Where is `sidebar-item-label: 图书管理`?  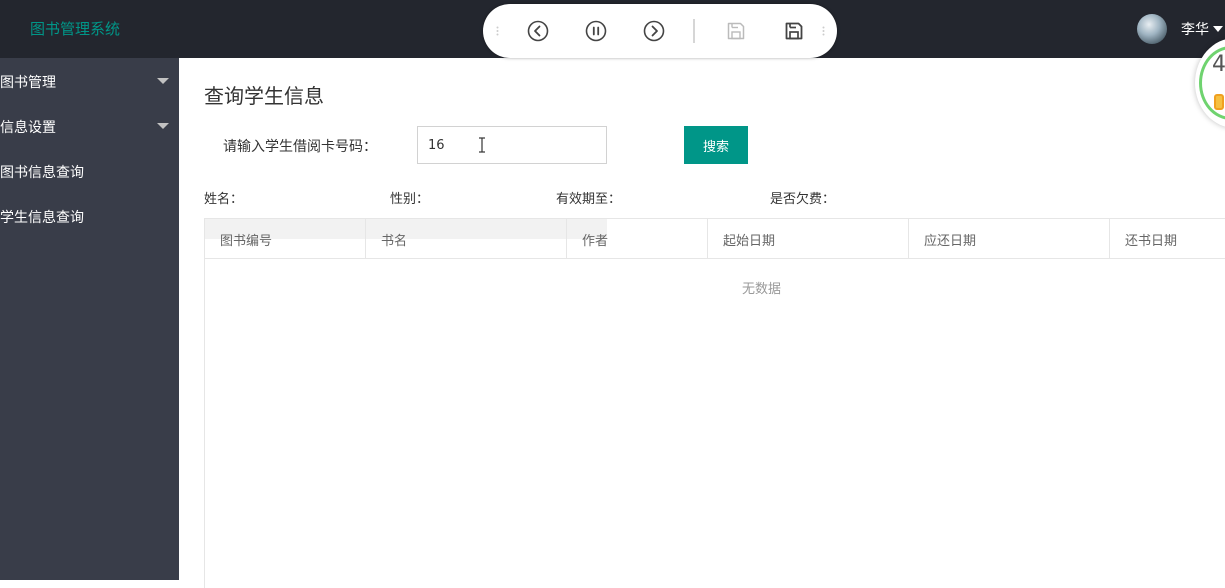 sidebar-item-label: 图书管理 is located at coordinates (28, 83).